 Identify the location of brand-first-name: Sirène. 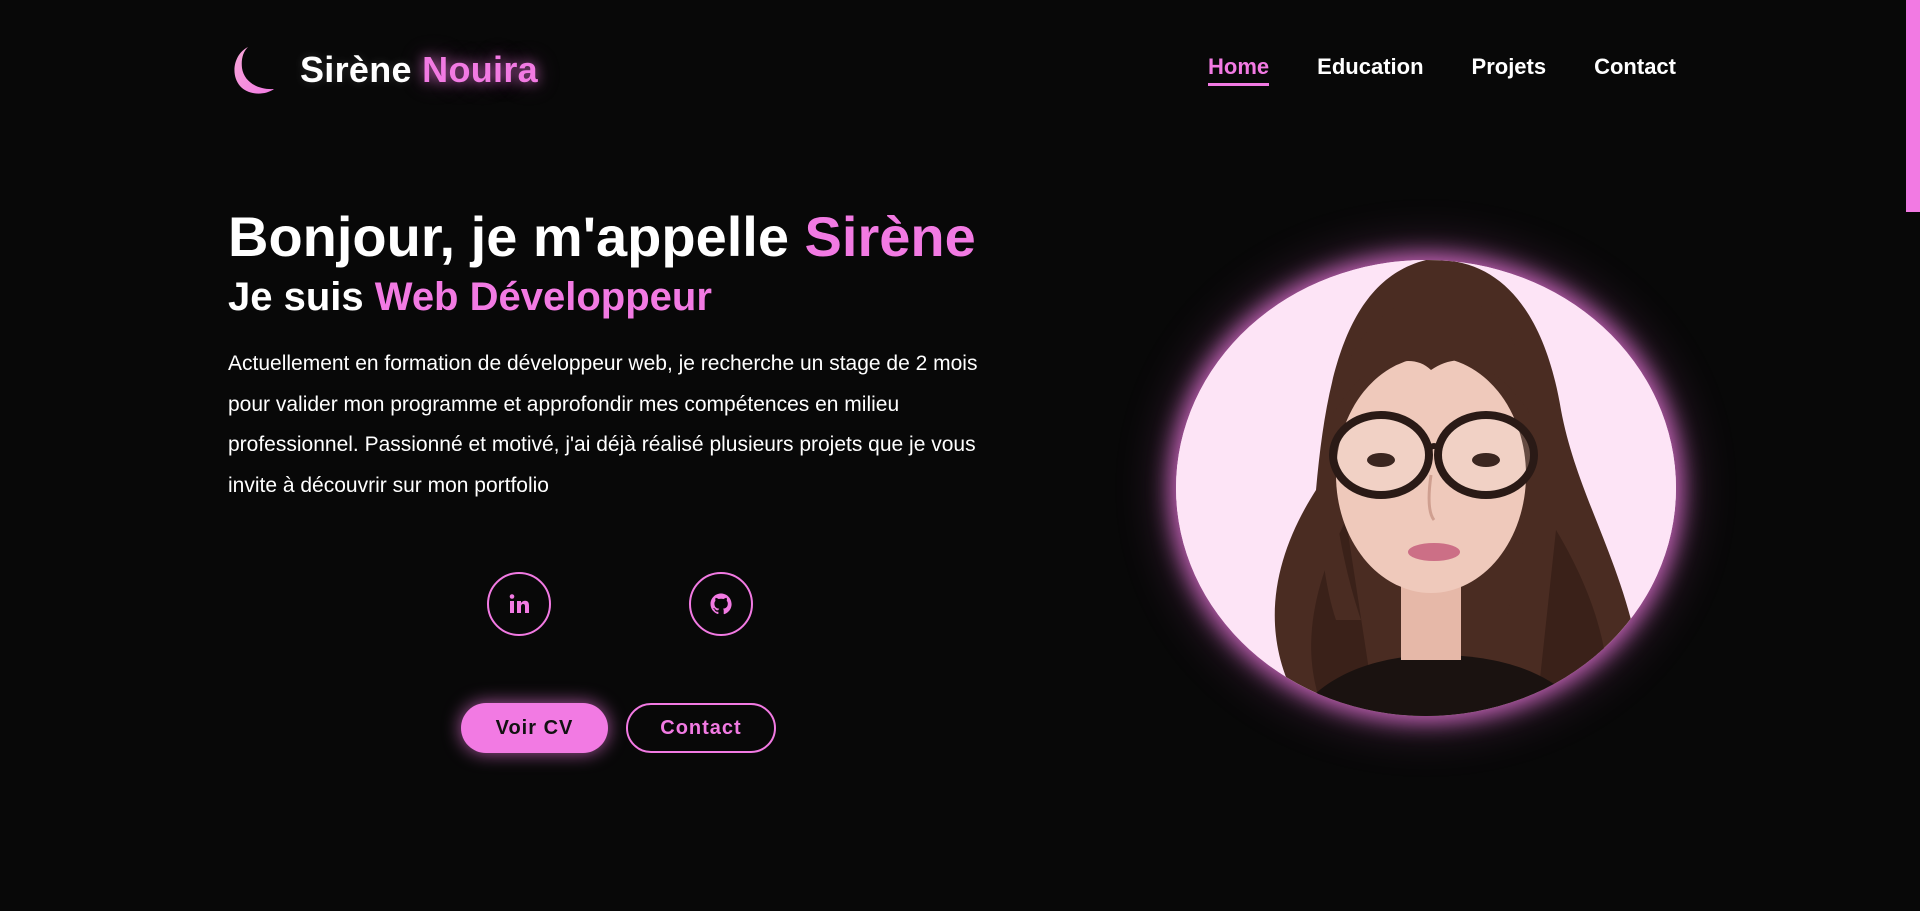
(356, 69).